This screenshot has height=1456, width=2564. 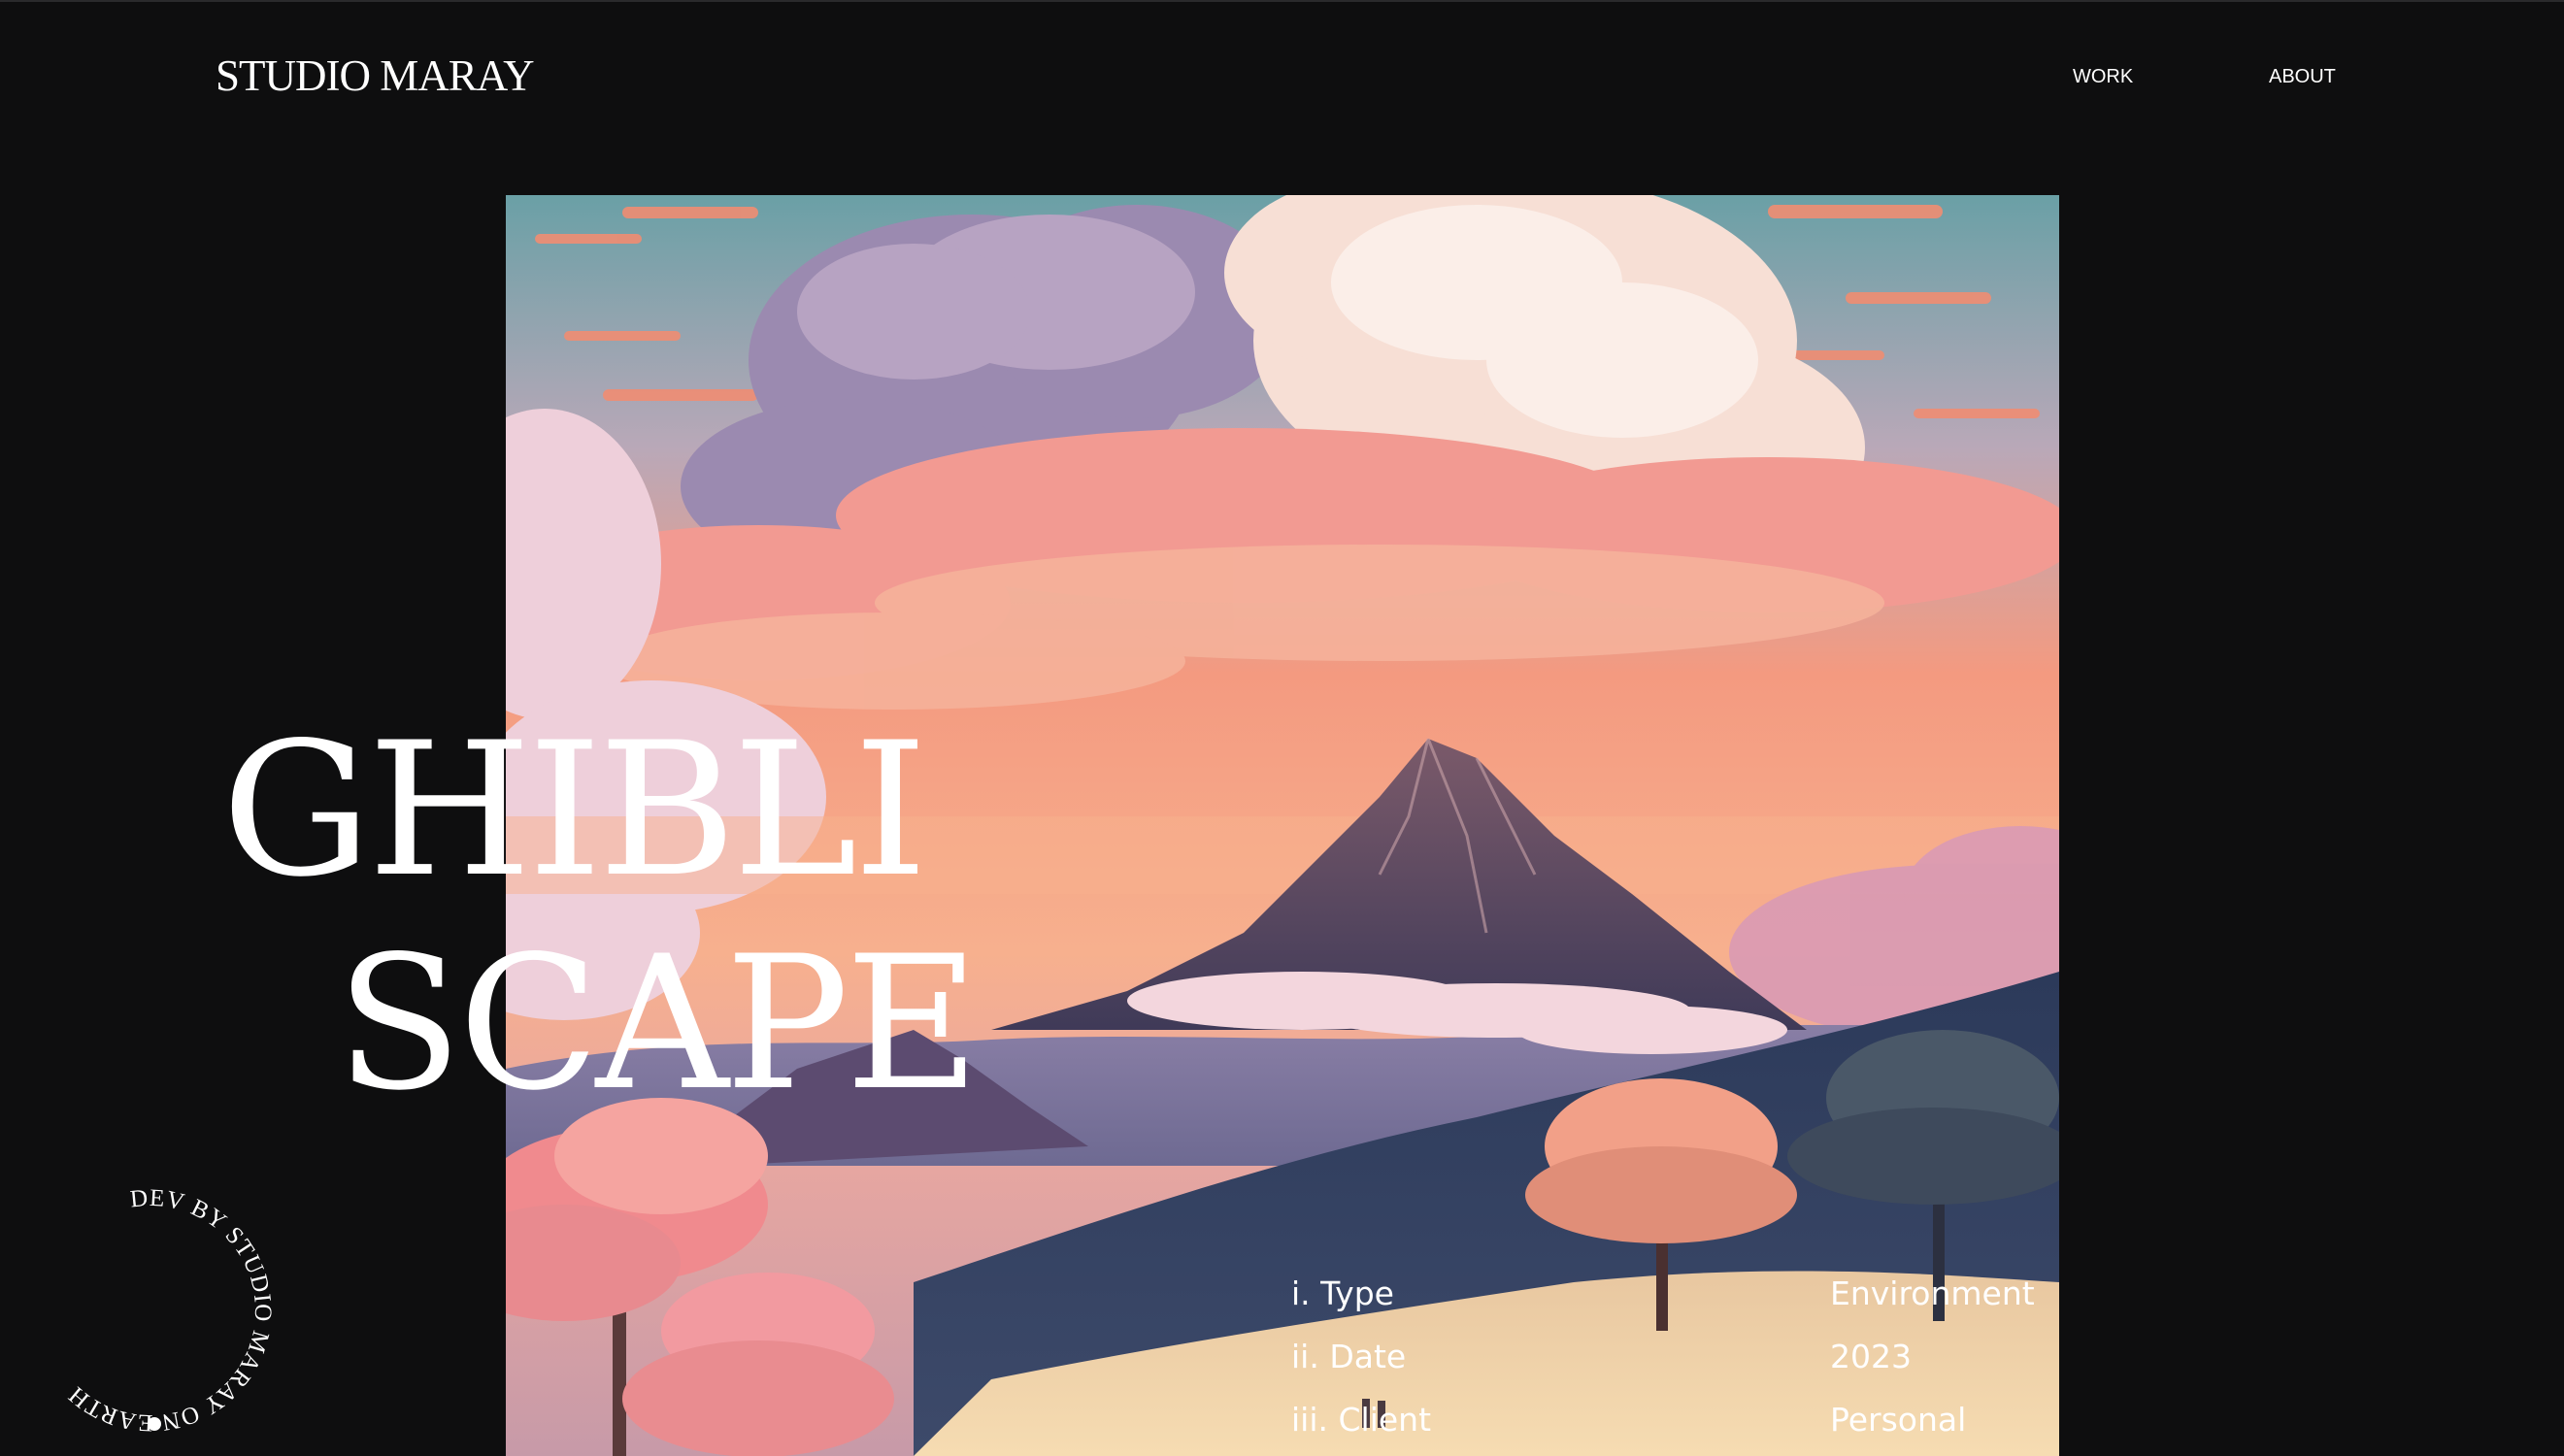 I want to click on site-logo: STUDIO MARAY, so click(x=375, y=75).